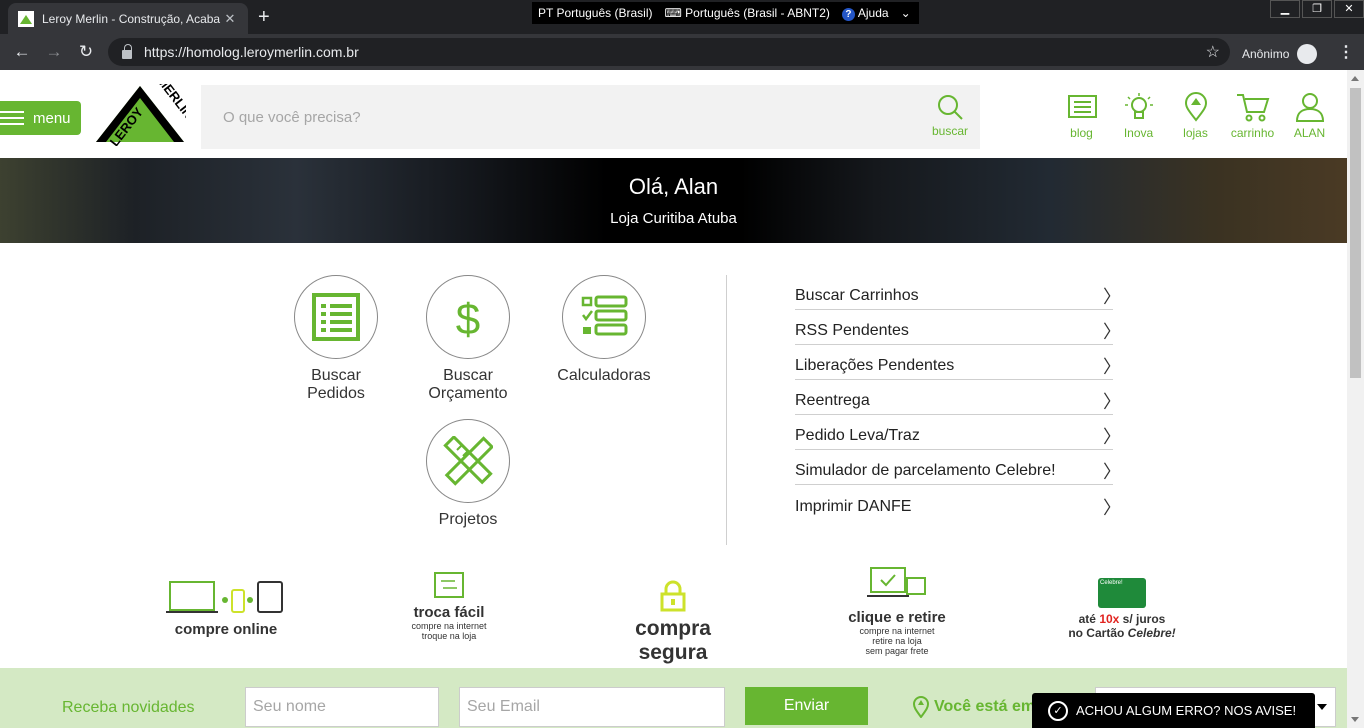 The image size is (1364, 728). What do you see at coordinates (449, 585) in the screenshot?
I see `exchange-icon` at bounding box center [449, 585].